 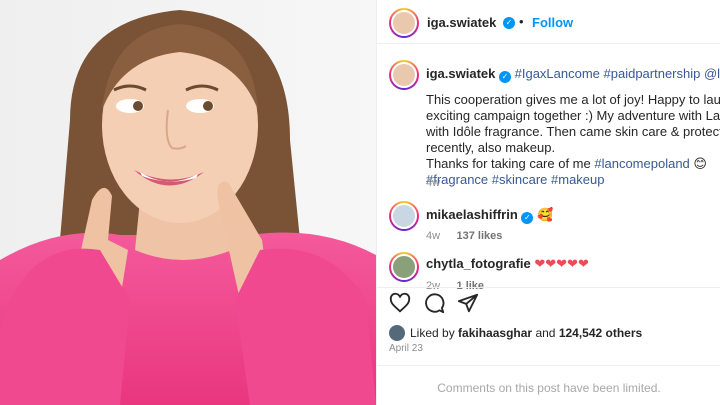 What do you see at coordinates (549, 388) in the screenshot?
I see `comments-limited-notice: Comments on this post have been limited.` at bounding box center [549, 388].